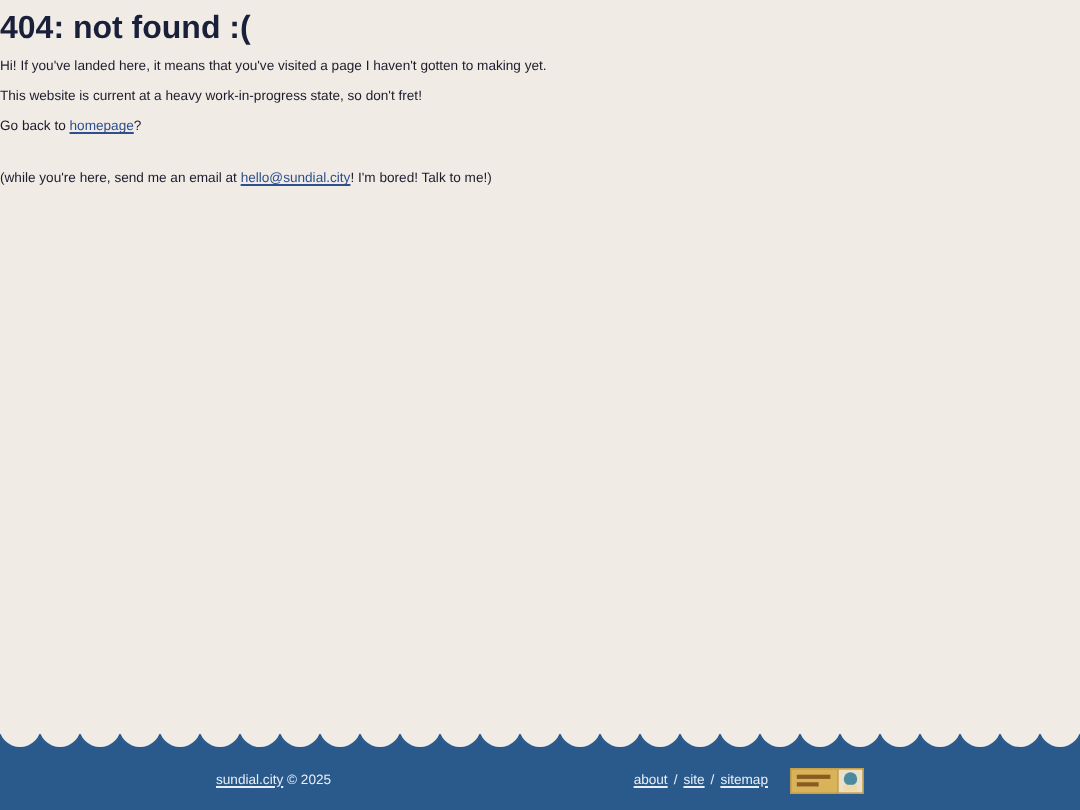 The height and width of the screenshot is (810, 1080). What do you see at coordinates (126, 30) in the screenshot?
I see `page-heading: 404: not found :(` at bounding box center [126, 30].